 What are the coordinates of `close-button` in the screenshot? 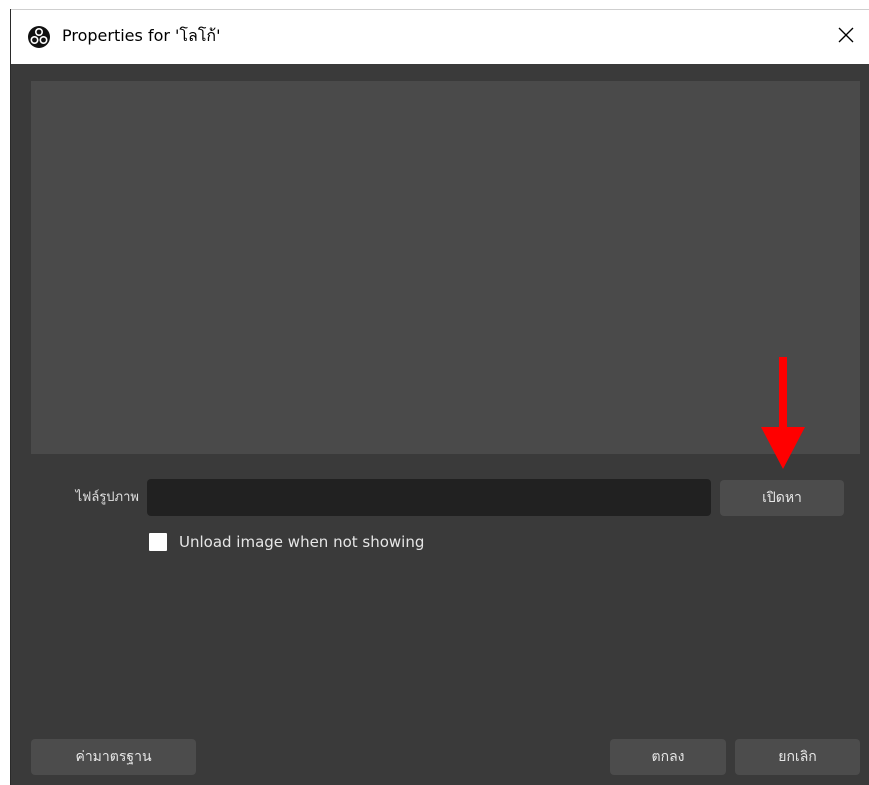 It's located at (846, 37).